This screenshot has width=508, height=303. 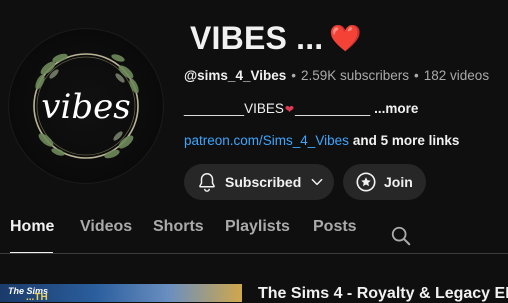 I want to click on join-button: Join, so click(x=384, y=182).